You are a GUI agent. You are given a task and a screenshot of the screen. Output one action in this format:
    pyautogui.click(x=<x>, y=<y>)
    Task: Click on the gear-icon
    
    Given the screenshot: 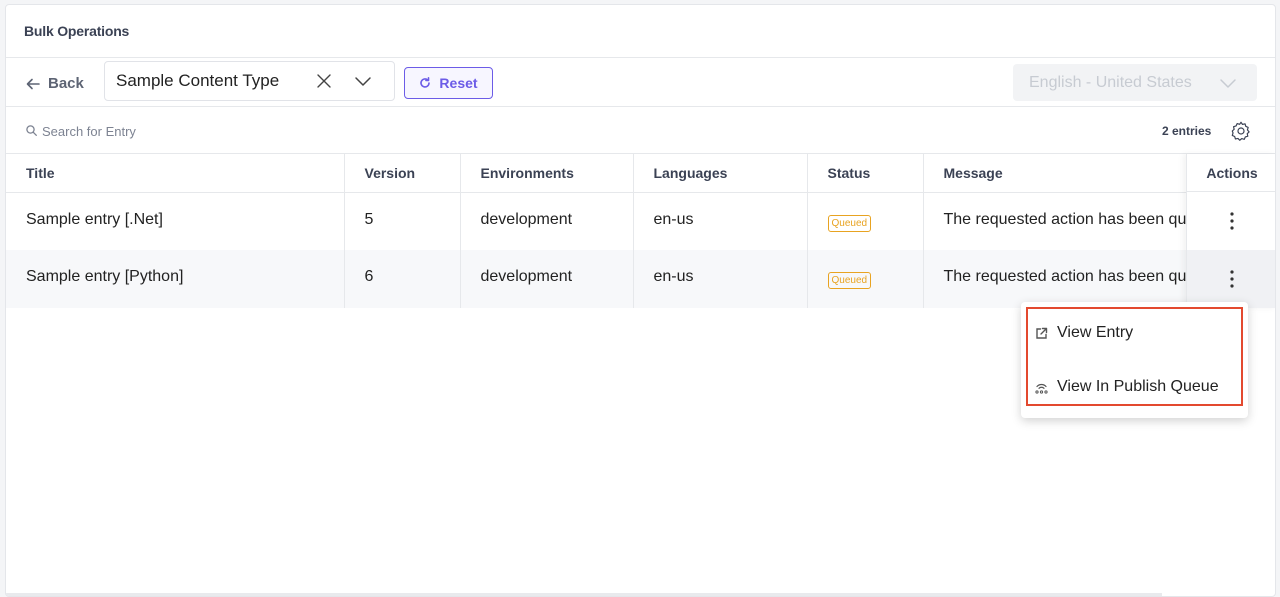 What is the action you would take?
    pyautogui.click(x=1241, y=131)
    